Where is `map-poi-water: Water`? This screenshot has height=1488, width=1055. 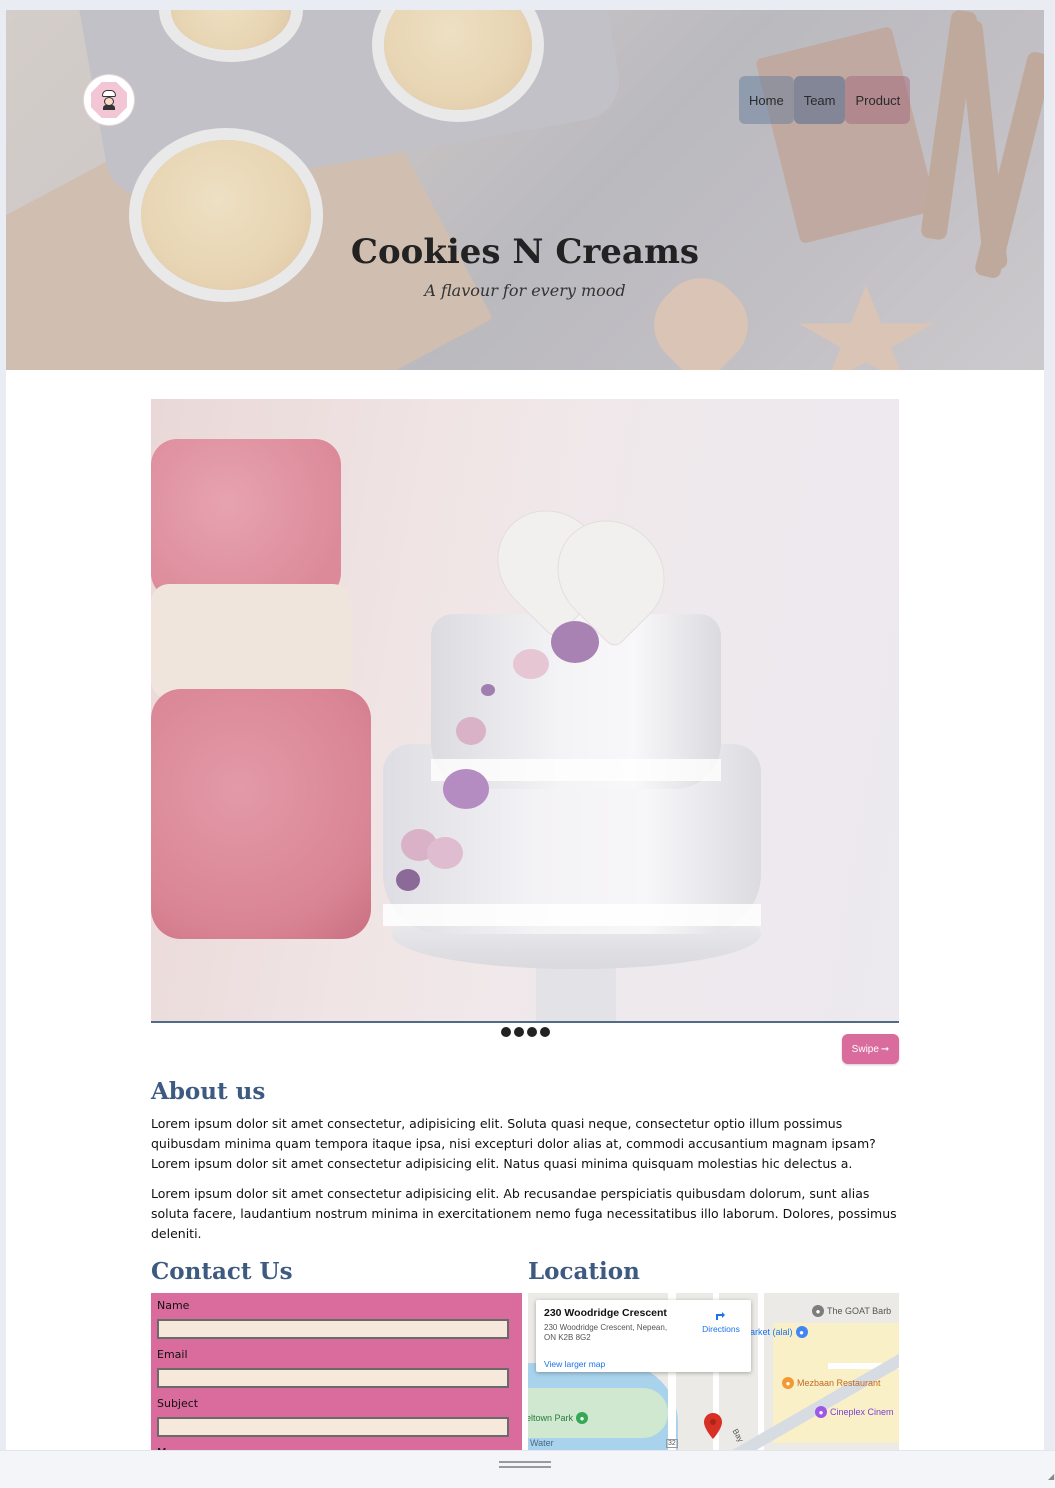
map-poi-water: Water is located at coordinates (542, 1443).